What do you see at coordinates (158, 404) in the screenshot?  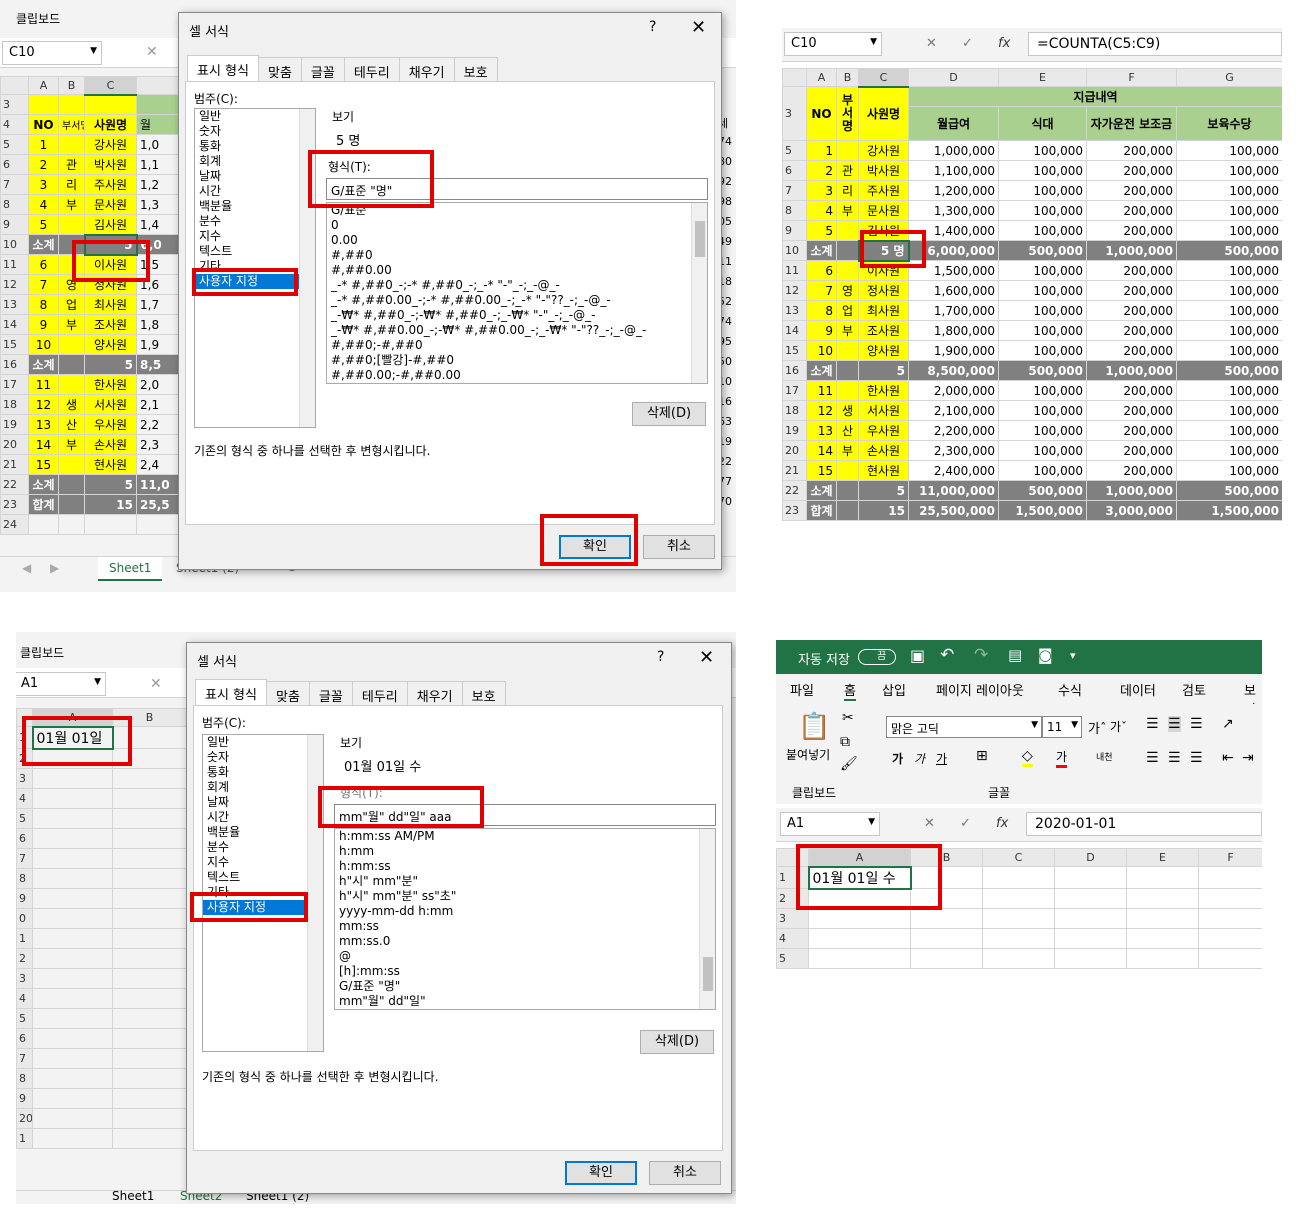 I see `cell-salary: 2,1` at bounding box center [158, 404].